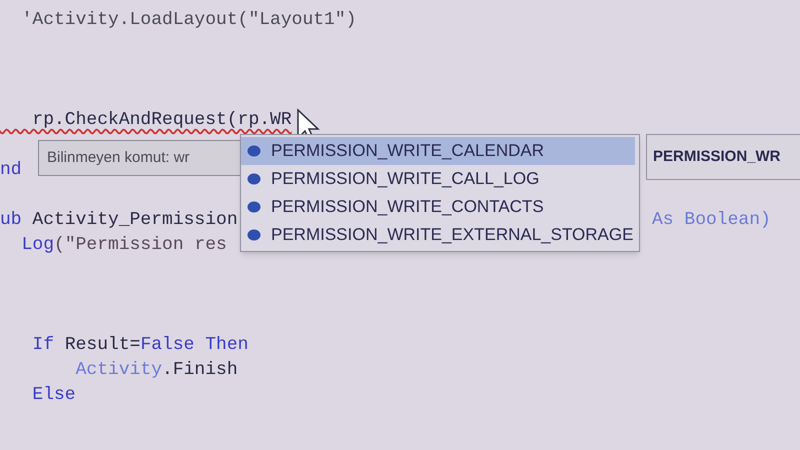  I want to click on code-line: 'Activity.LoadLayout("Layout1"), so click(188, 20).